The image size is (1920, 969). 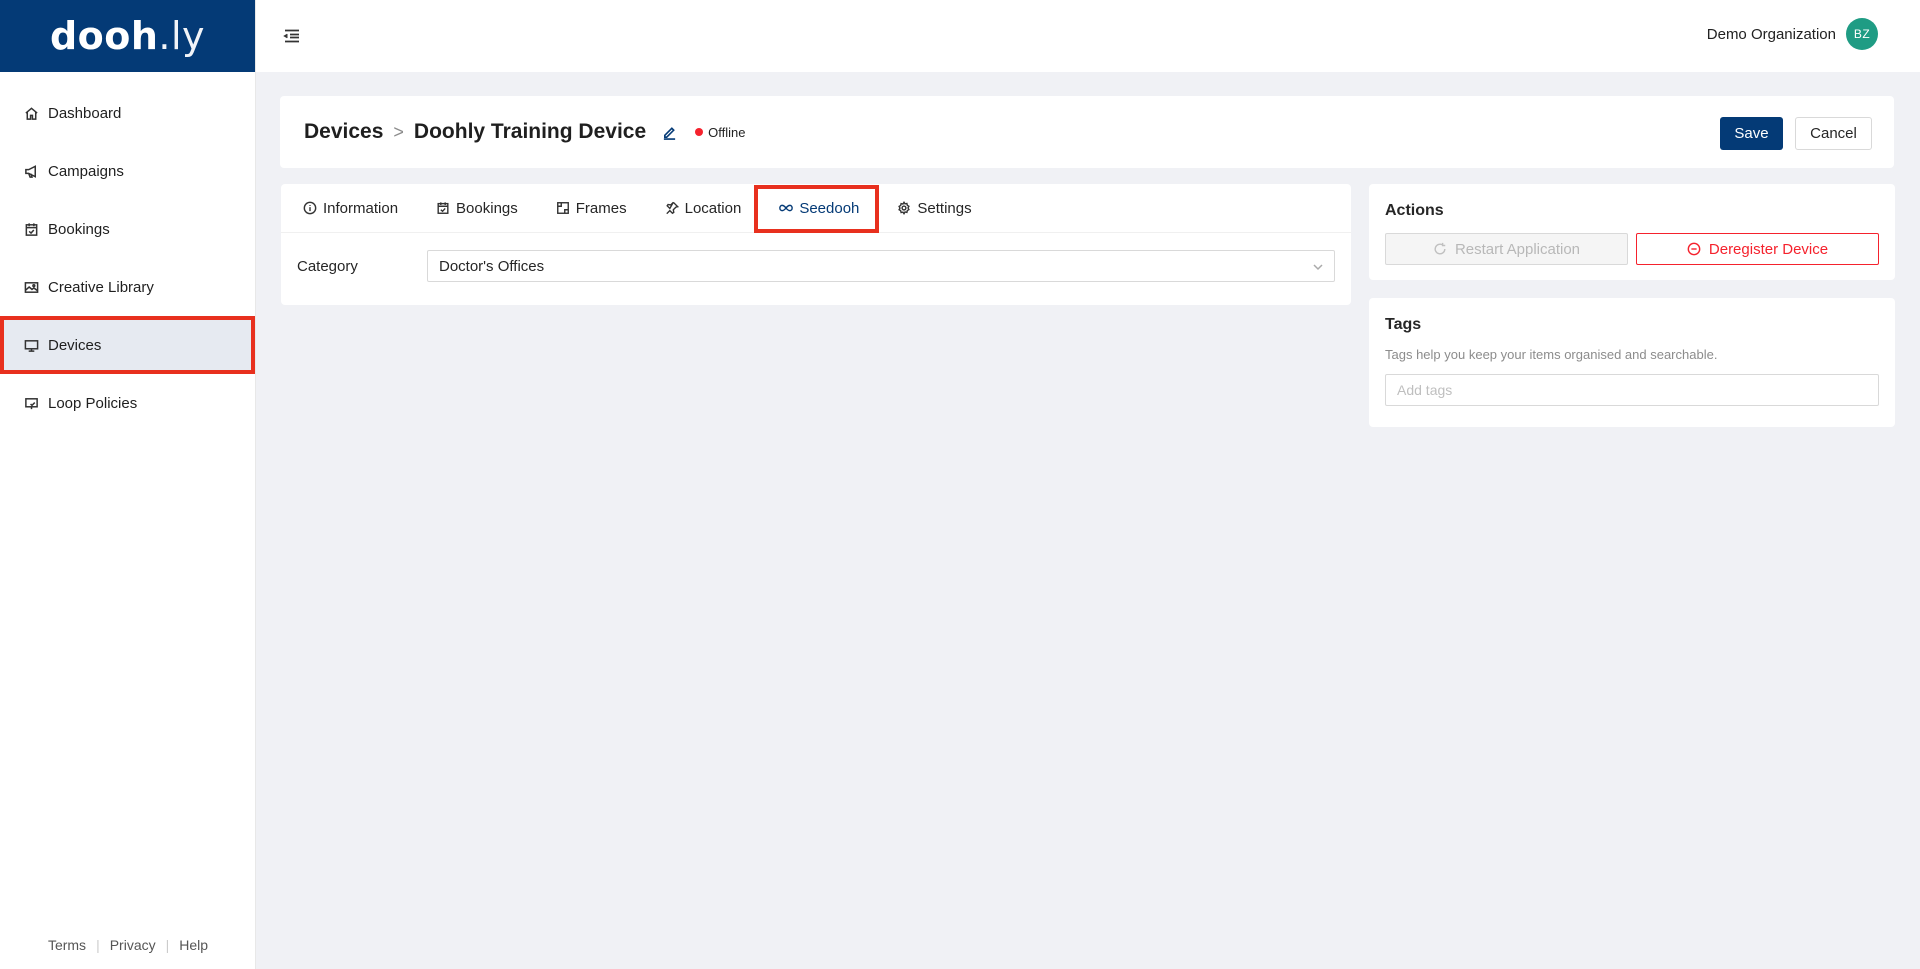 I want to click on sidebar-footer: Terms | Privacy | Help, so click(x=128, y=945).